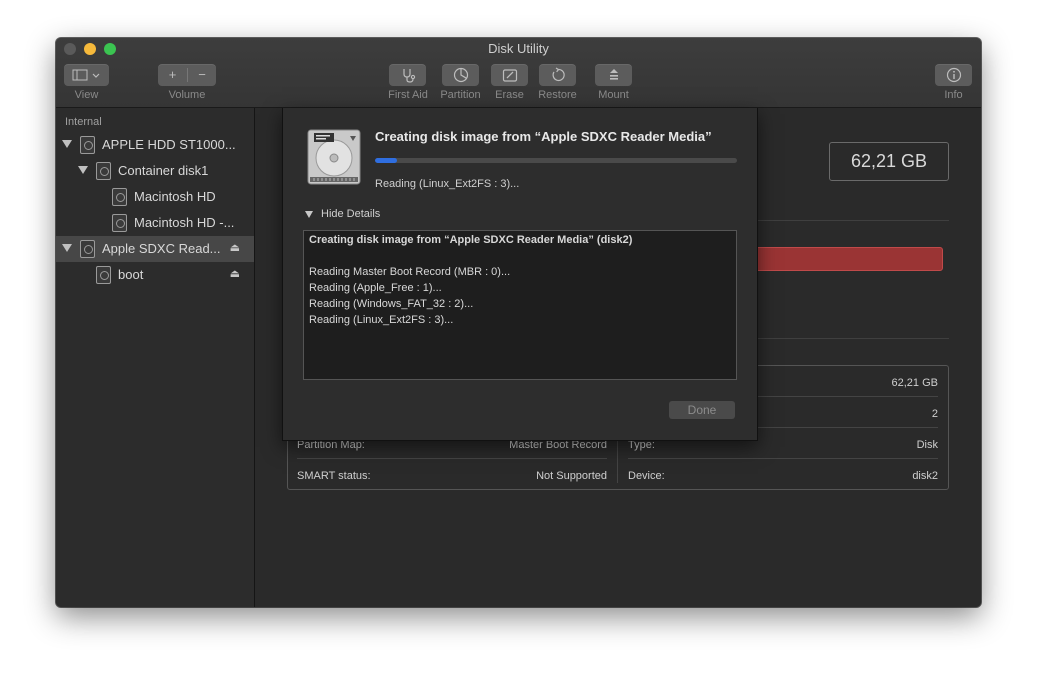  I want to click on first-aid-label: First Aid, so click(408, 95).